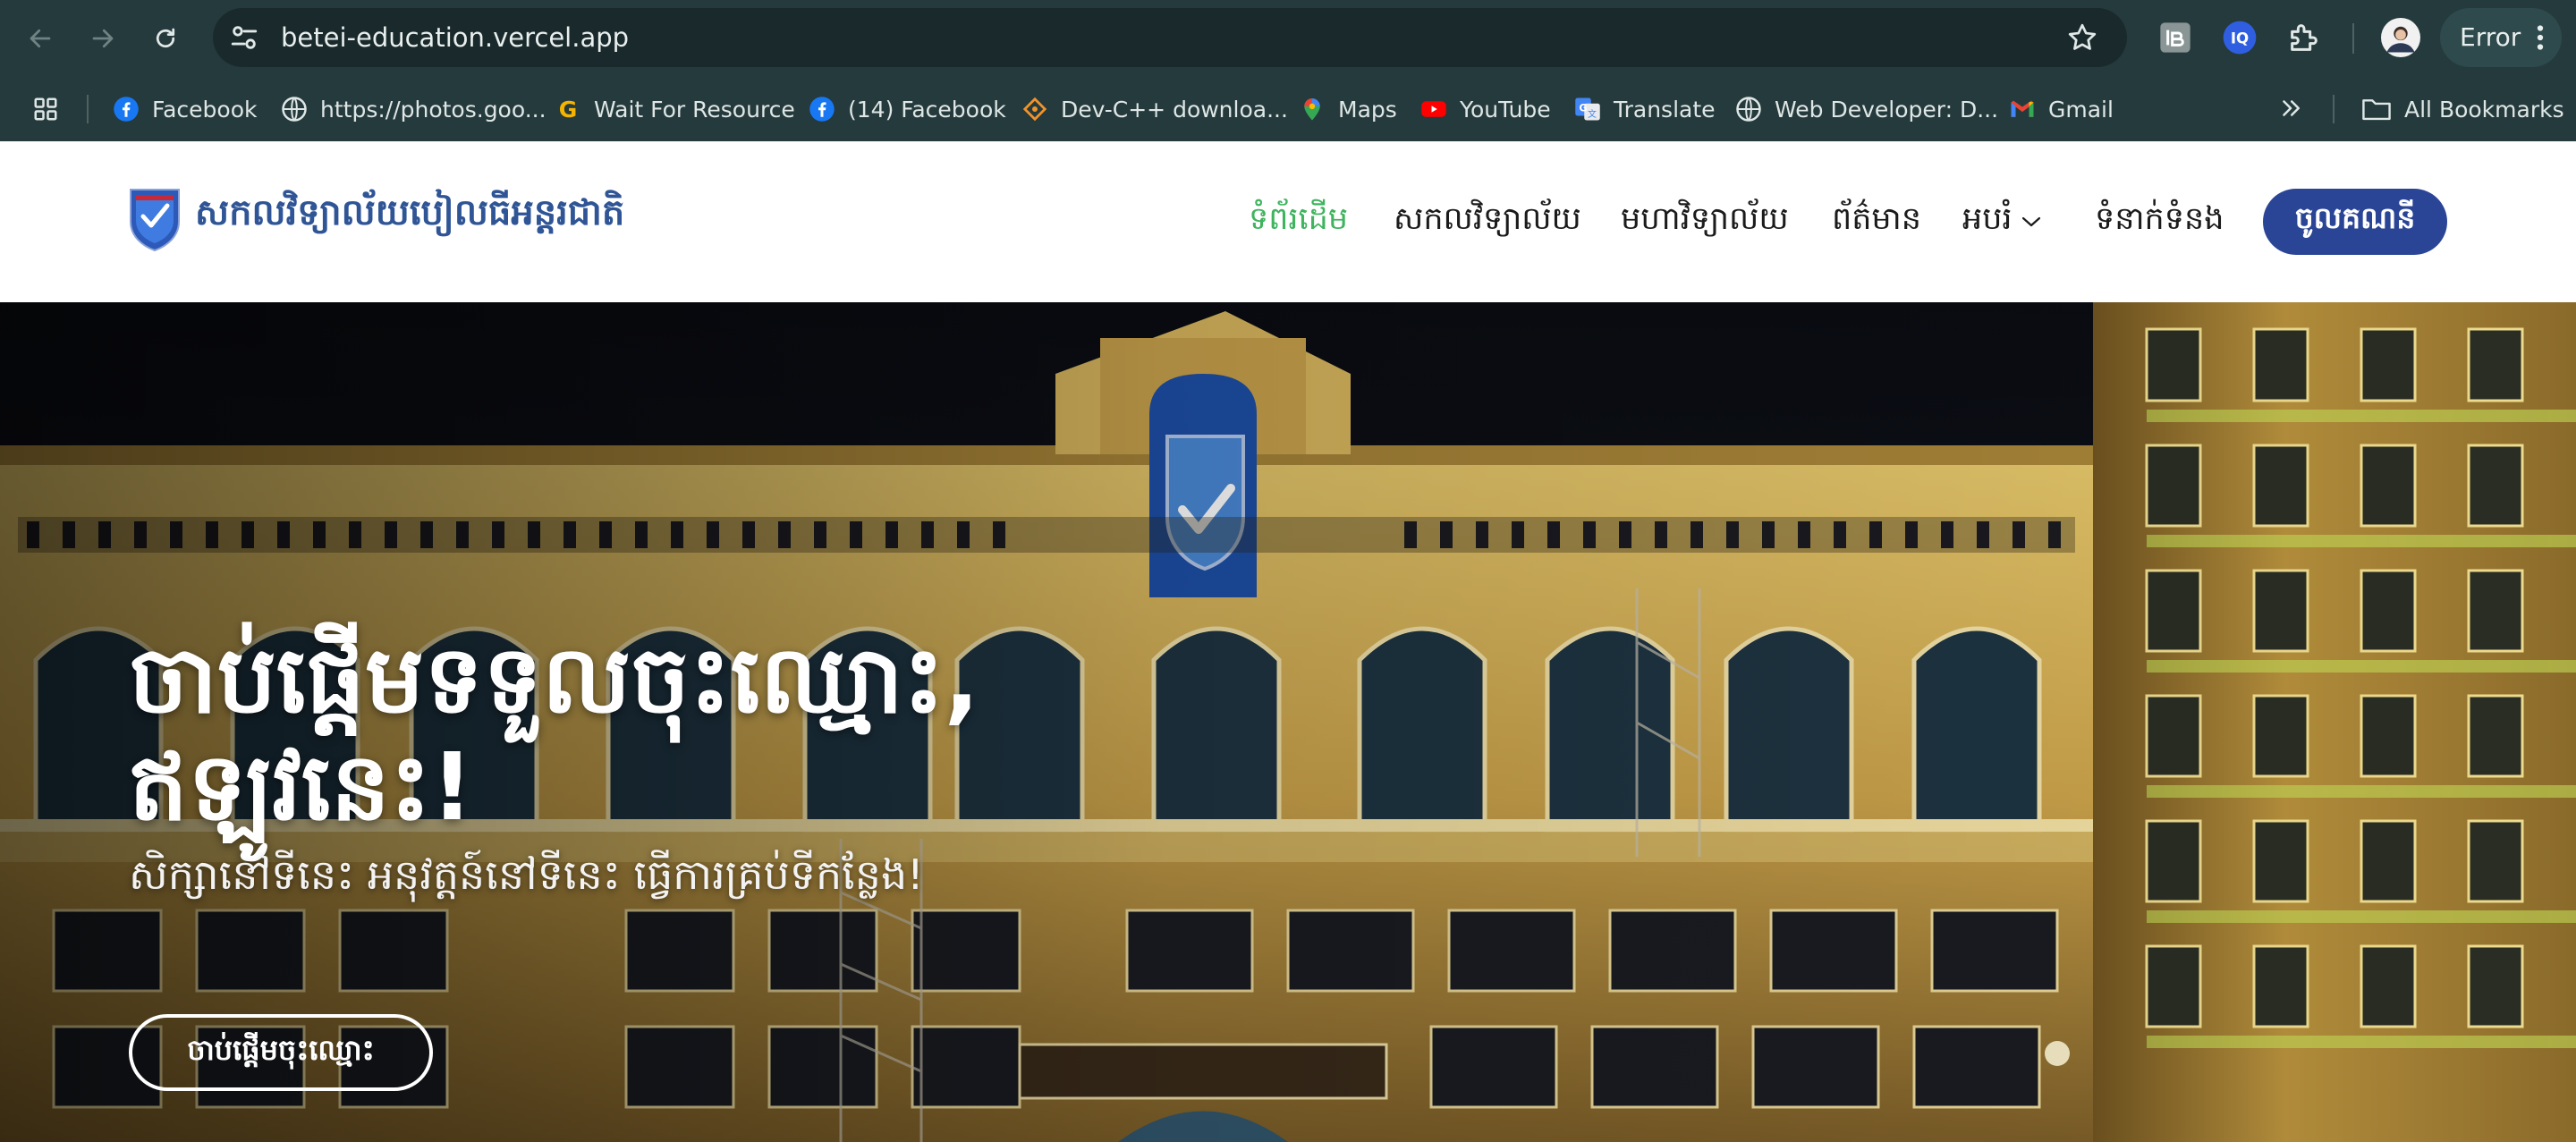 The image size is (2576, 1142). I want to click on university-shield-logo, so click(155, 219).